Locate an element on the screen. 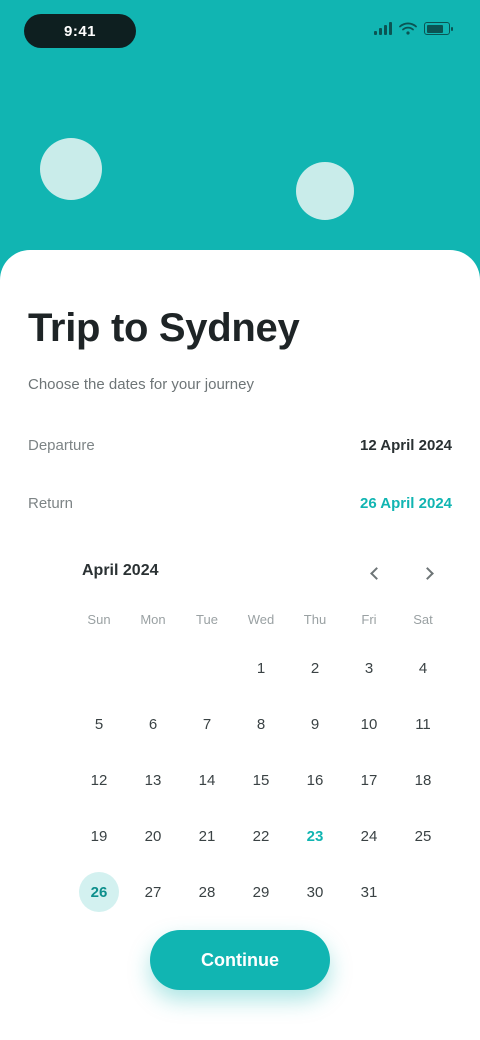 Image resolution: width=480 pixels, height=1040 pixels. calendar-day: 21 is located at coordinates (207, 836).